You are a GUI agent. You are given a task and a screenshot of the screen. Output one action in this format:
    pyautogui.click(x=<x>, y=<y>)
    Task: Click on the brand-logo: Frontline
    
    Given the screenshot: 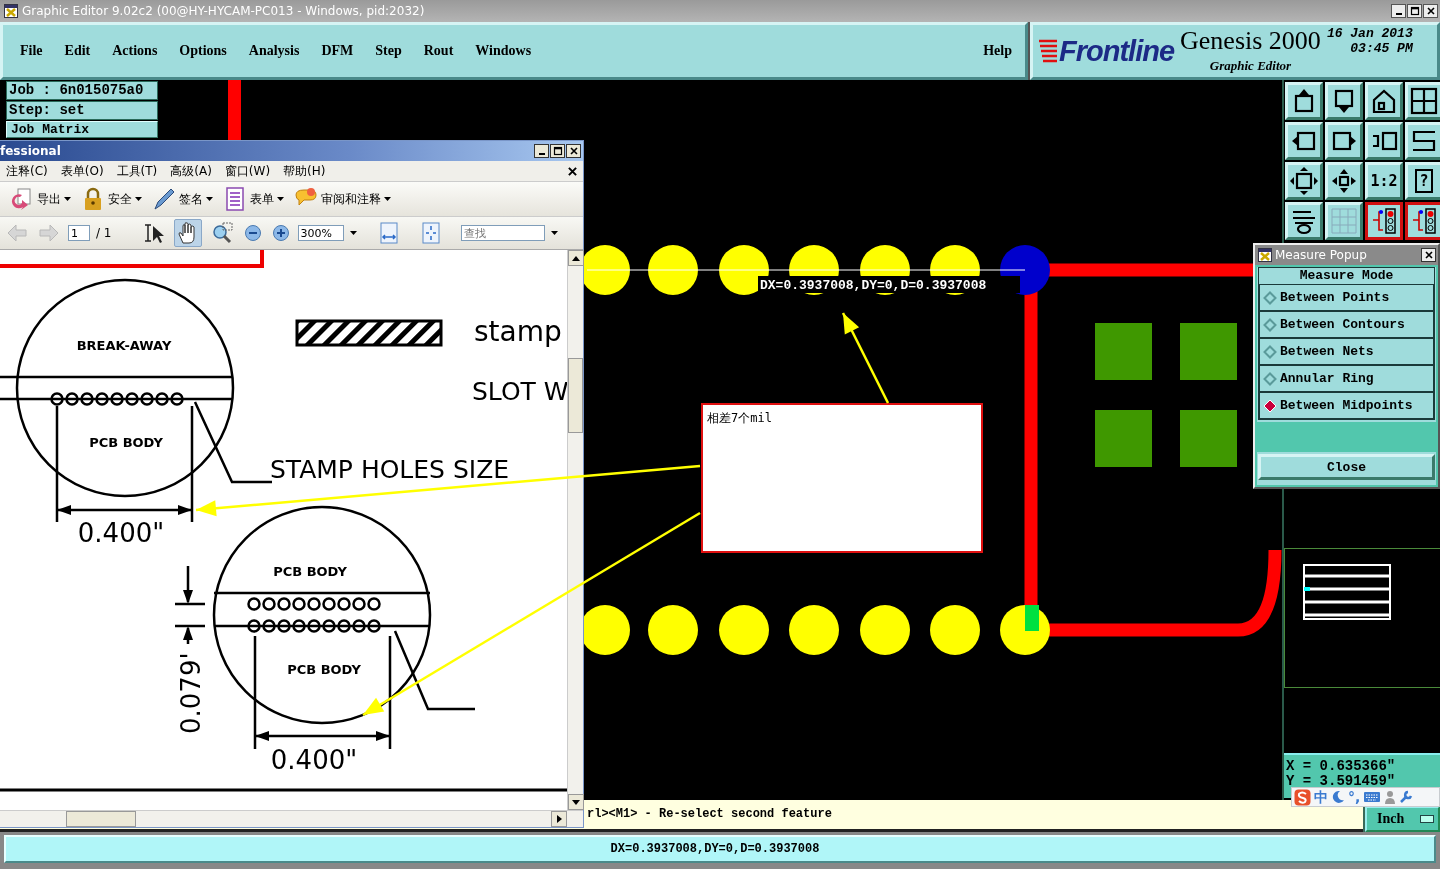 What is the action you would take?
    pyautogui.click(x=1117, y=51)
    